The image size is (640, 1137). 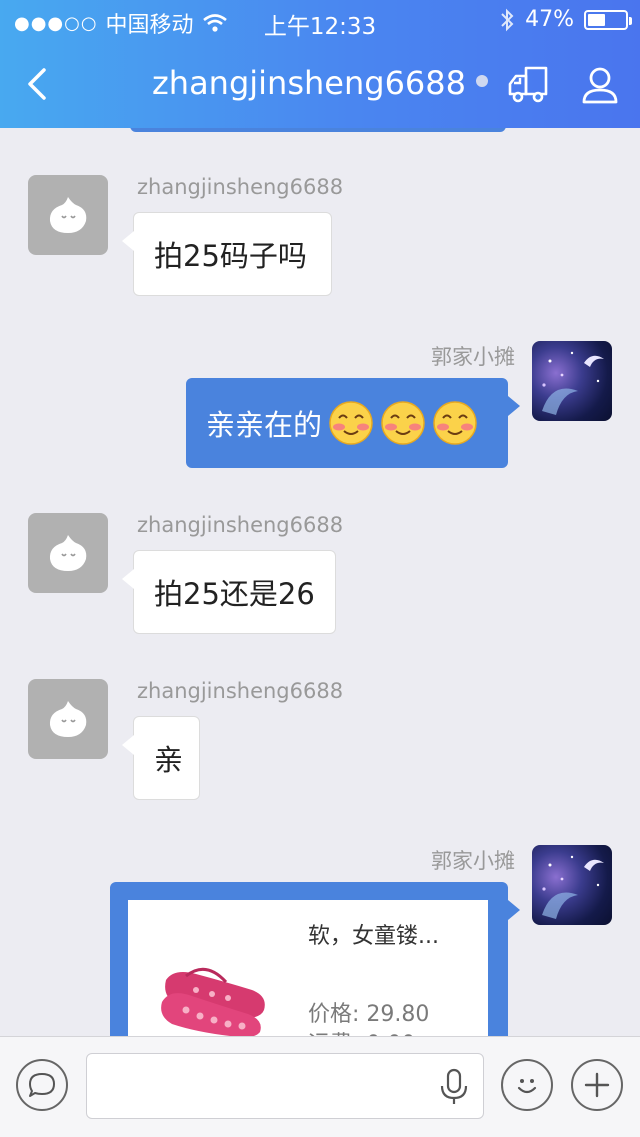 What do you see at coordinates (454, 1087) in the screenshot?
I see `microphone-icon` at bounding box center [454, 1087].